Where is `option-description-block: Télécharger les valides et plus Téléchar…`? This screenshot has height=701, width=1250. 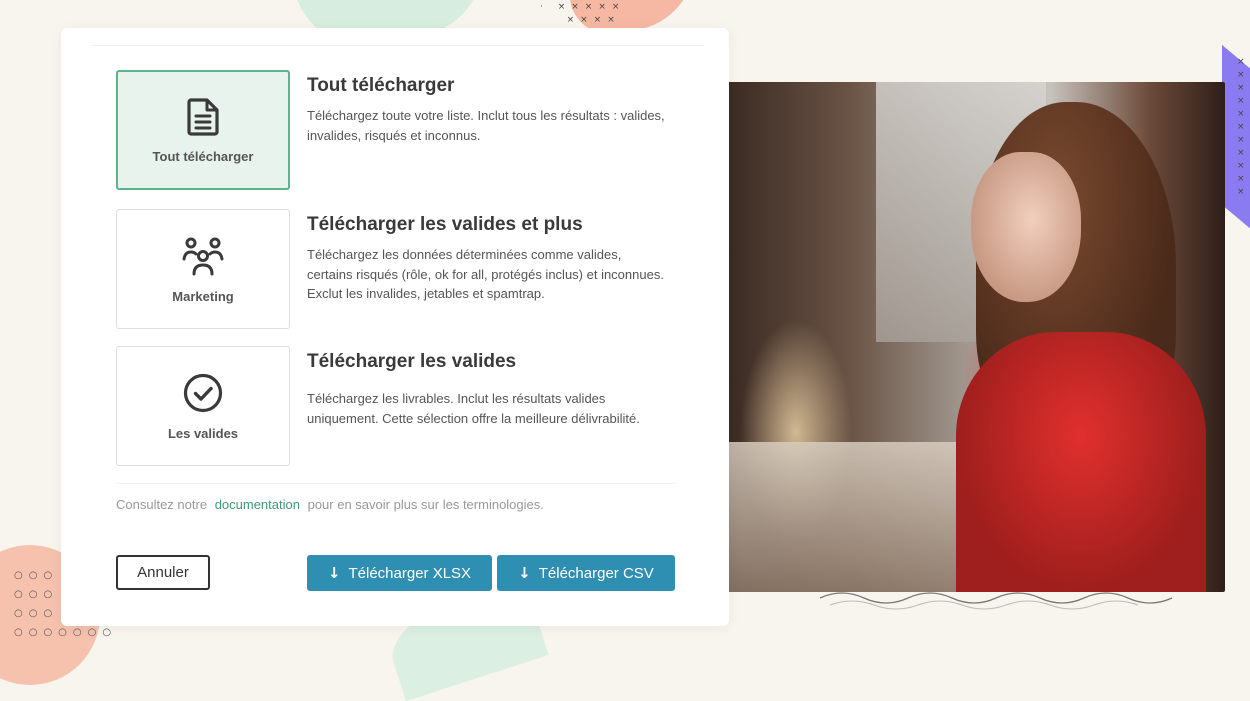
option-description-block: Télécharger les valides et plus Téléchar… is located at coordinates (487, 259).